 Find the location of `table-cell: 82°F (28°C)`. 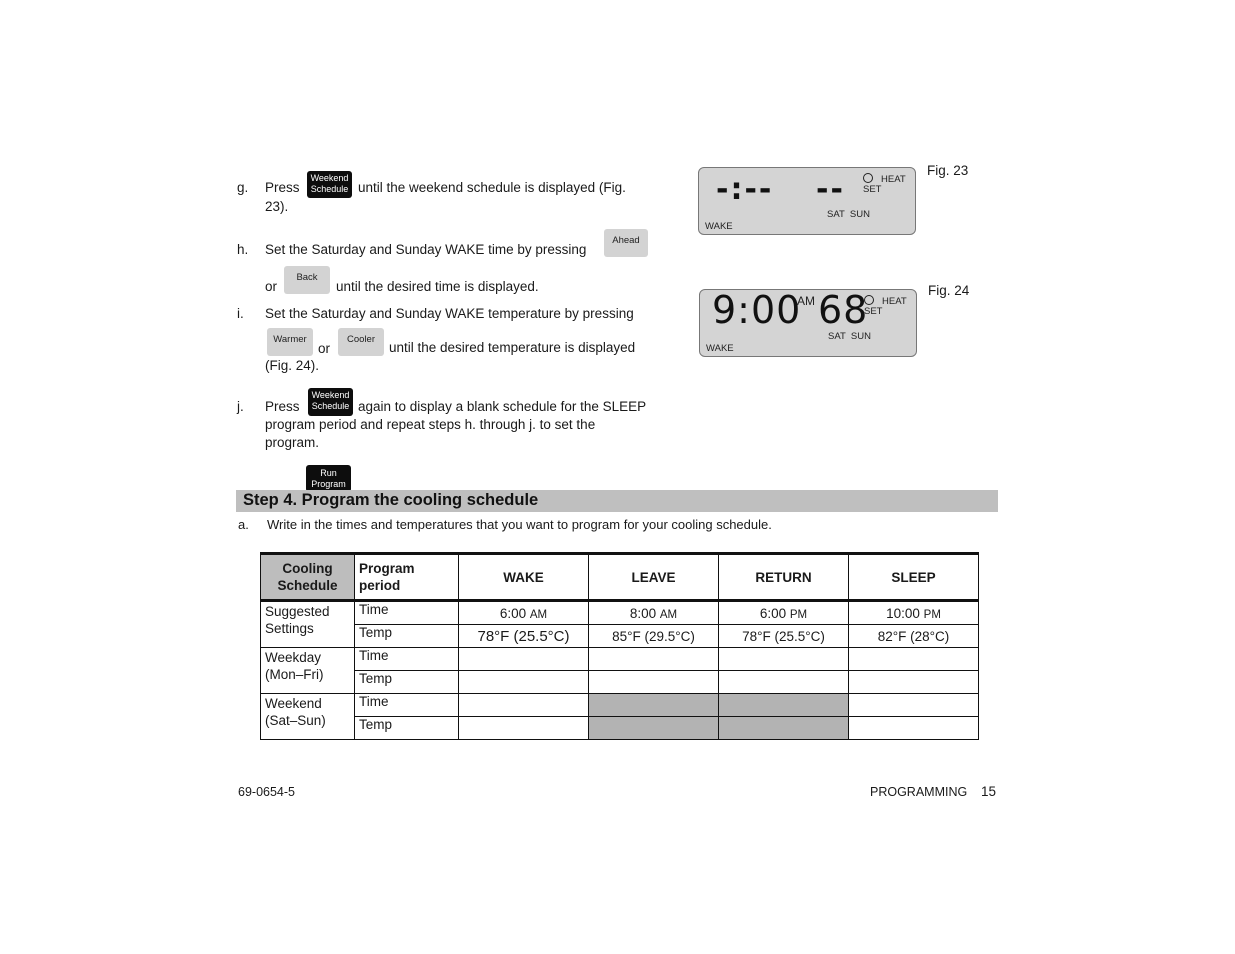

table-cell: 82°F (28°C) is located at coordinates (913, 636).